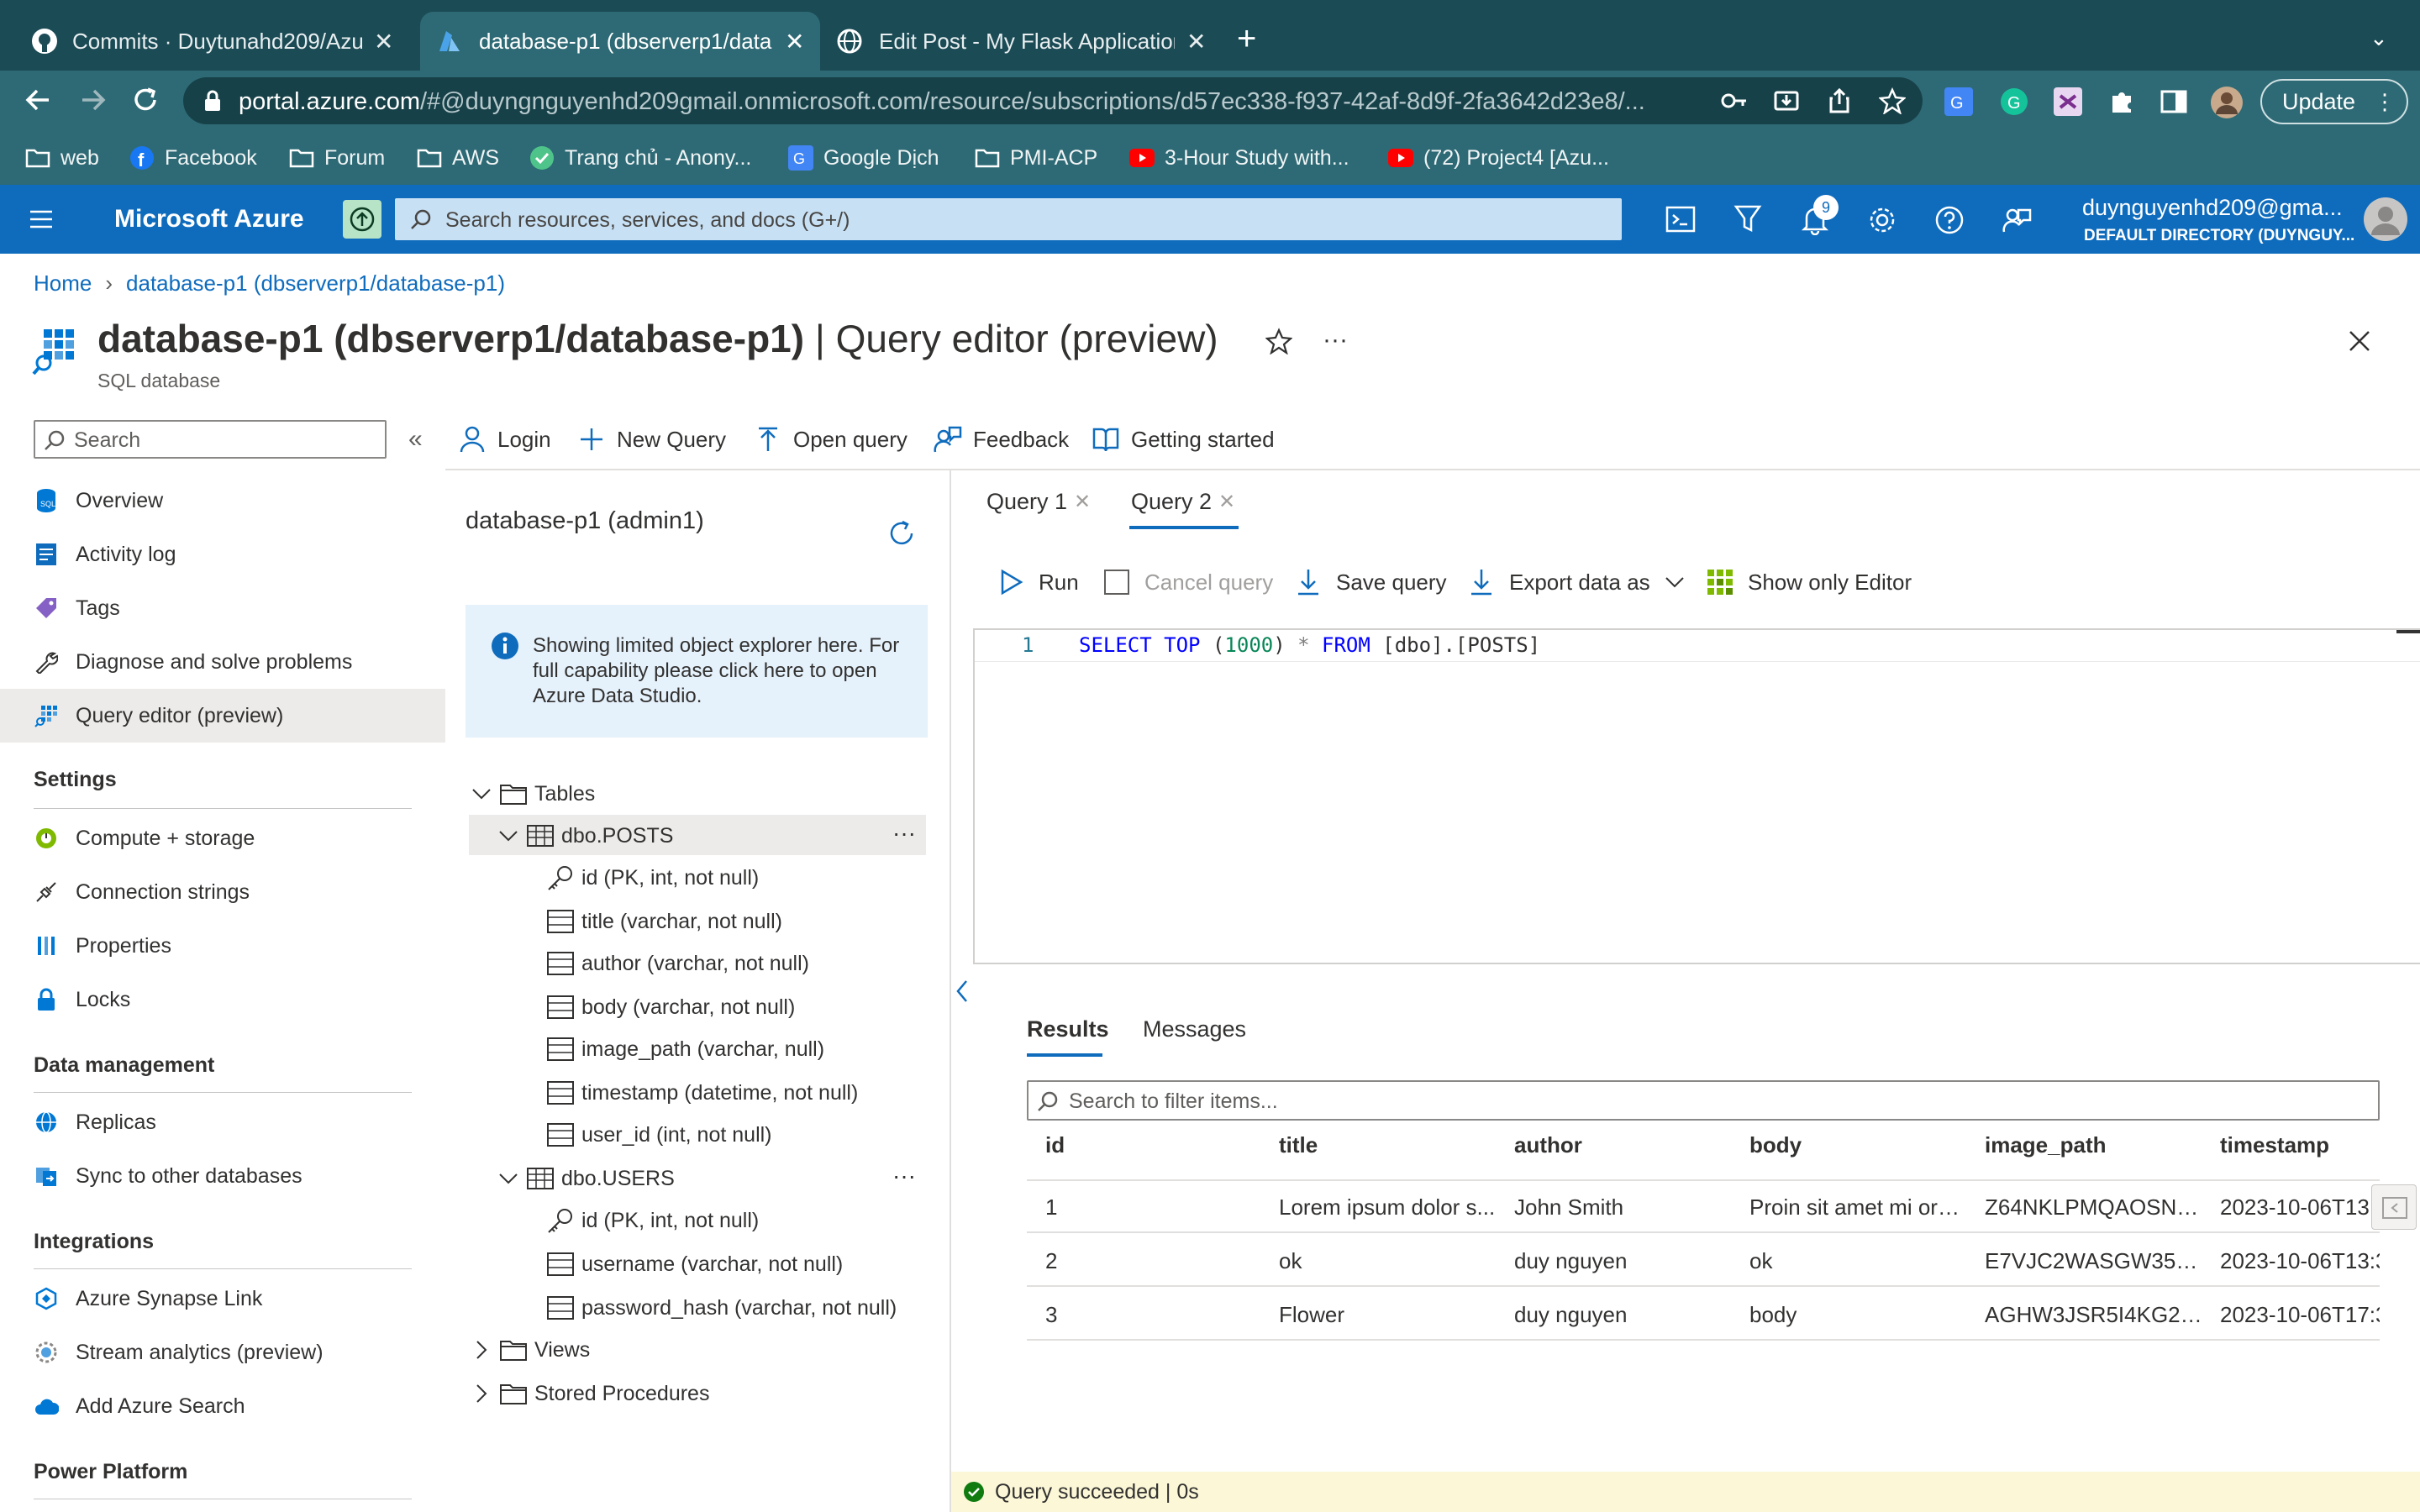 This screenshot has width=2420, height=1512. What do you see at coordinates (671, 1007) in the screenshot?
I see `tree-column-posts-body: body (varchar, not null)` at bounding box center [671, 1007].